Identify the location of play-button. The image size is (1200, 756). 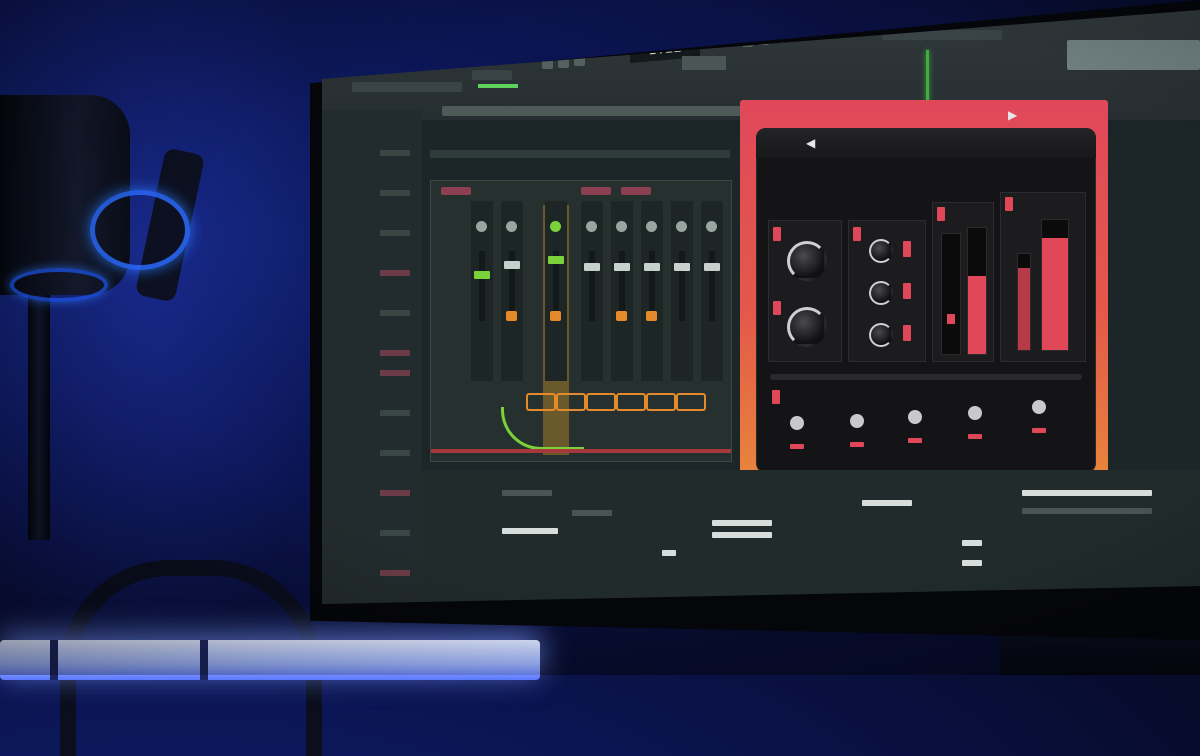
(547, 64).